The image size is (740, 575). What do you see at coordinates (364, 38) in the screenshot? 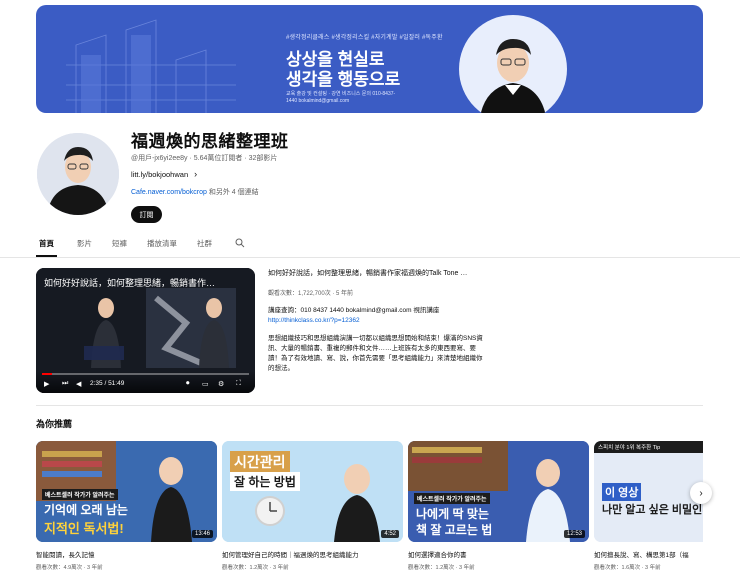
I see `banner-tags: #생각정리클래스 #생각정리스킬 #자기계발 #일잘러 #독주환` at bounding box center [364, 38].